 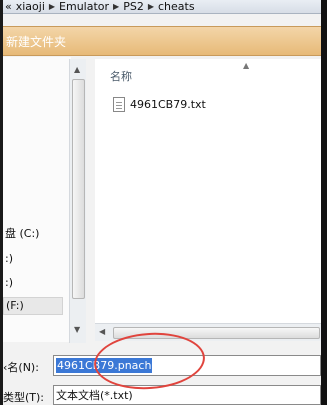 I want to click on nav-scrollbar: ▲ ▼, so click(x=77, y=201).